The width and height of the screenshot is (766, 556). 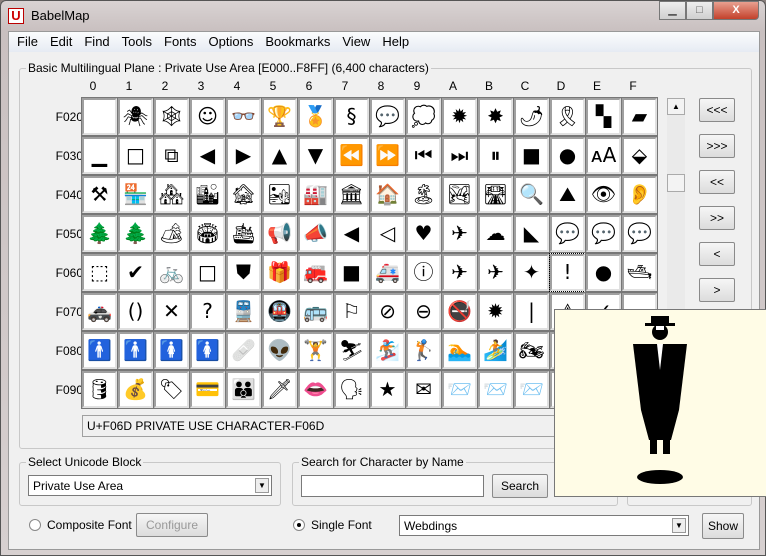 What do you see at coordinates (279, 389) in the screenshot?
I see `glyph-cell: 🗡` at bounding box center [279, 389].